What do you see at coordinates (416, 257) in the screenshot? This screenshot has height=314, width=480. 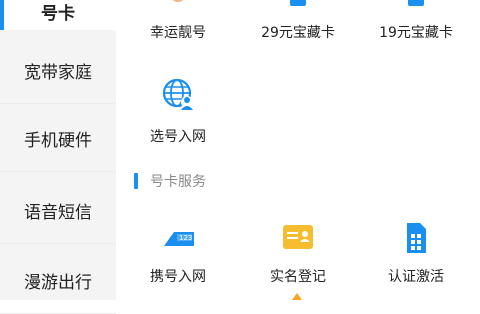 I see `tile-verify-activate: 认证激活` at bounding box center [416, 257].